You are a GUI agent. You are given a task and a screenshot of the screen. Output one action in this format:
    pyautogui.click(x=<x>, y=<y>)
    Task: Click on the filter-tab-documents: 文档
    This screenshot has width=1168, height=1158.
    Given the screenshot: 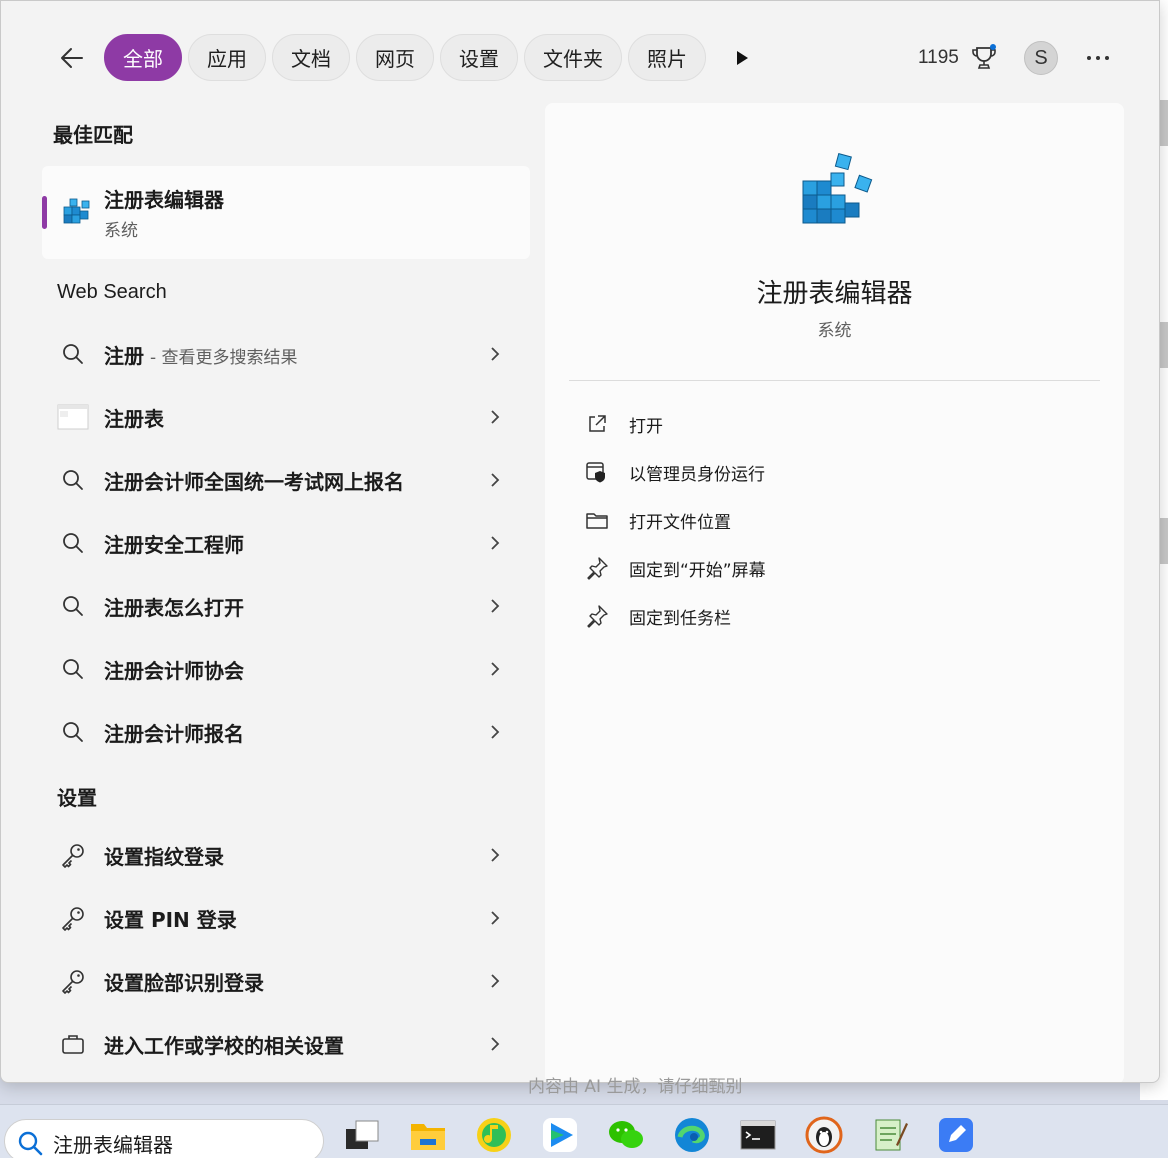 What is the action you would take?
    pyautogui.click(x=311, y=57)
    